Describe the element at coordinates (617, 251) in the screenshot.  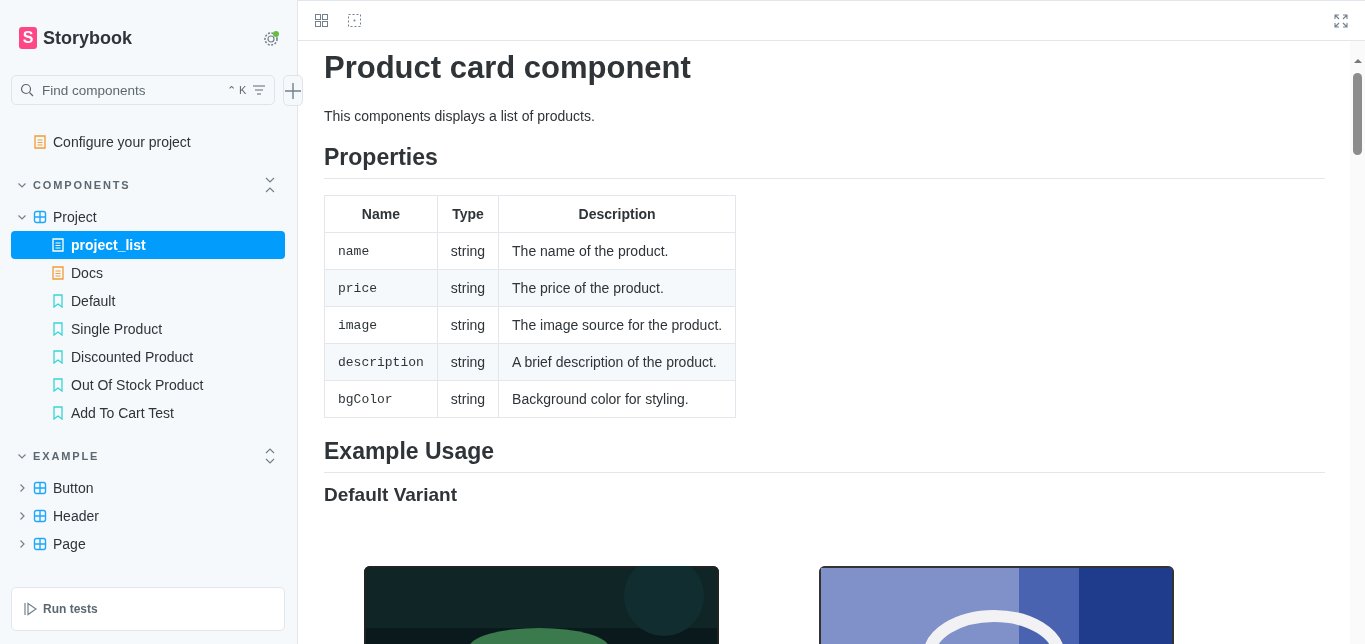
I see `table-cell: The name of the product.` at that location.